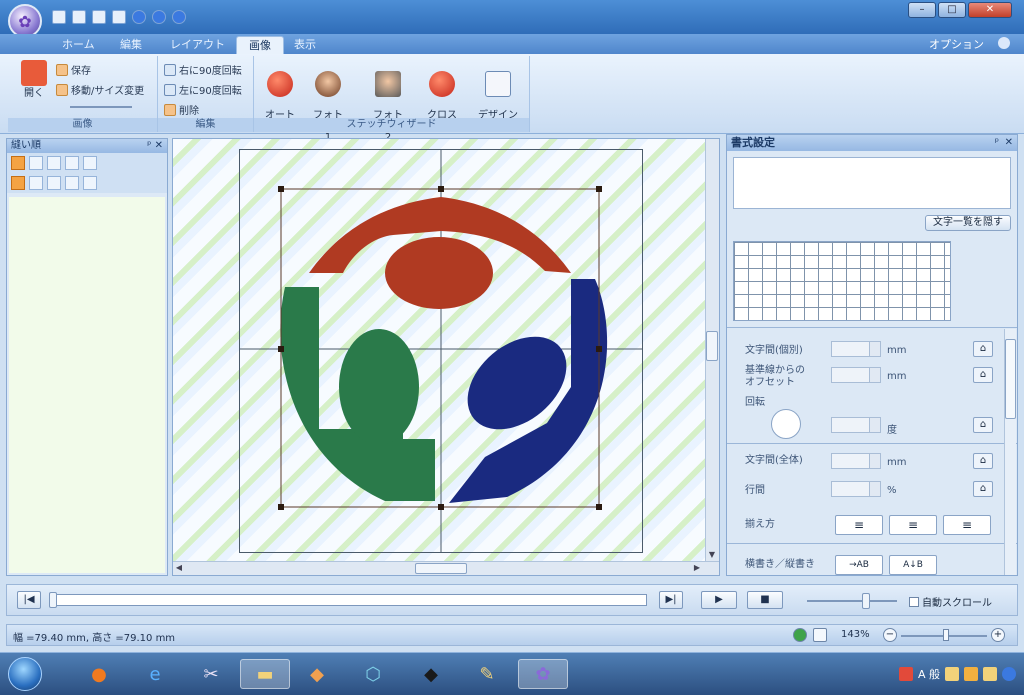  I want to click on baseline-offset-field, so click(856, 375).